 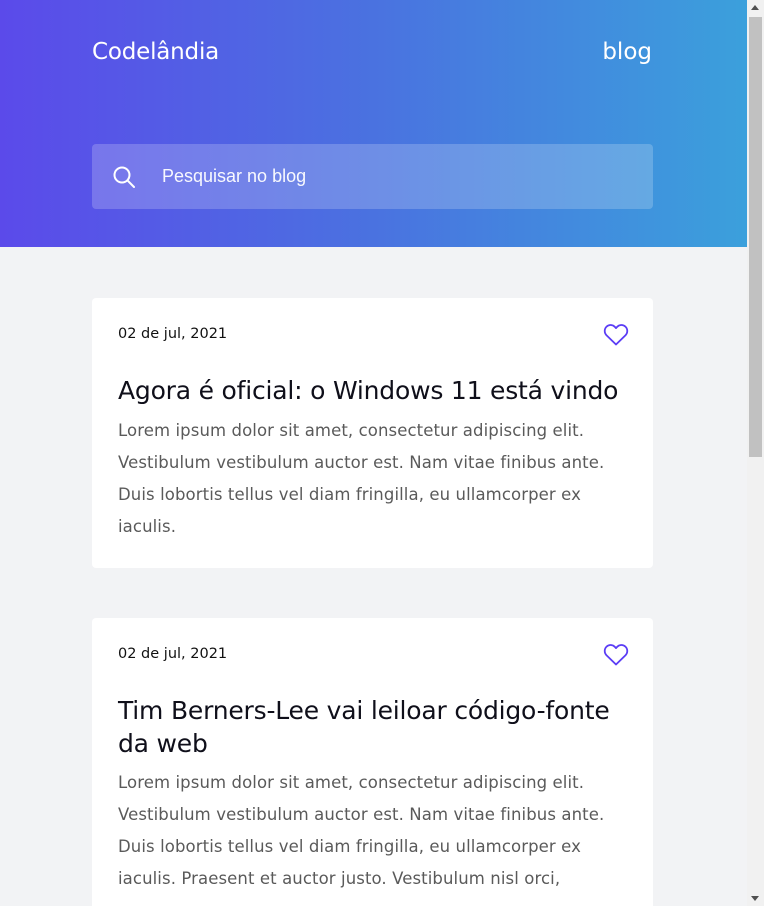 What do you see at coordinates (755, 7) in the screenshot?
I see `scroll-up-arrow-icon` at bounding box center [755, 7].